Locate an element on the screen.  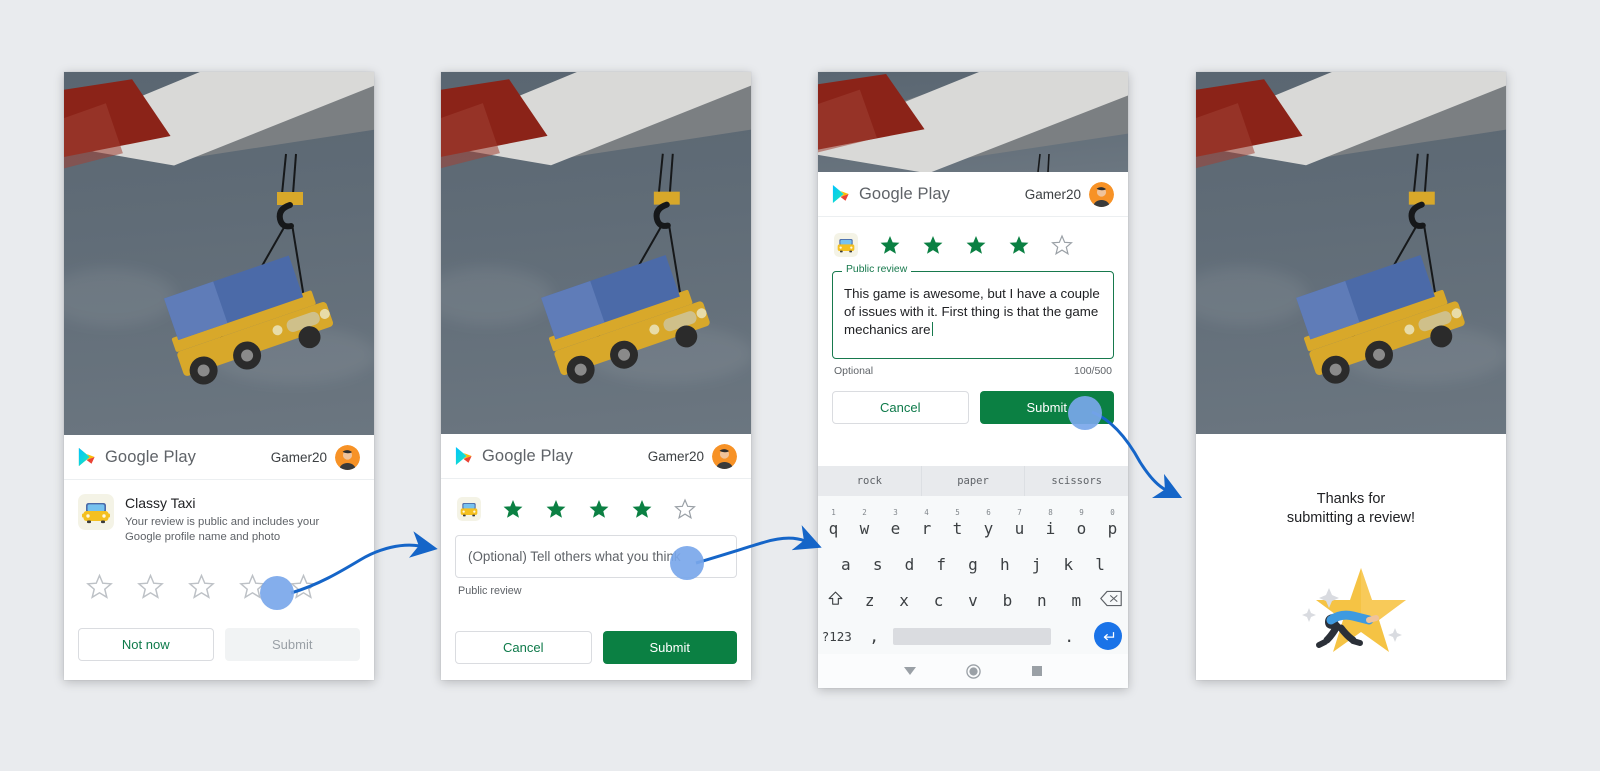
key-t: 5t is located at coordinates (957, 523).